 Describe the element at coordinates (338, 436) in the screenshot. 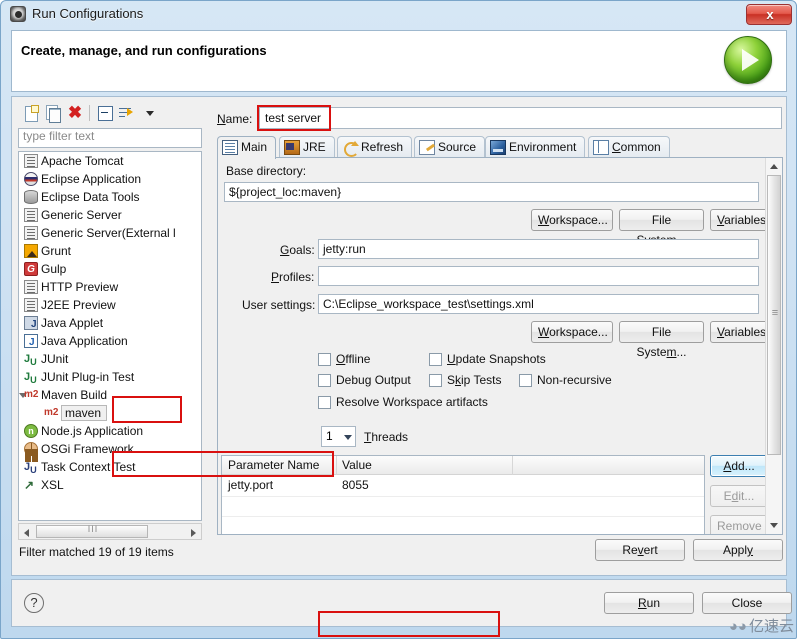

I see `threads-combo: 1` at that location.